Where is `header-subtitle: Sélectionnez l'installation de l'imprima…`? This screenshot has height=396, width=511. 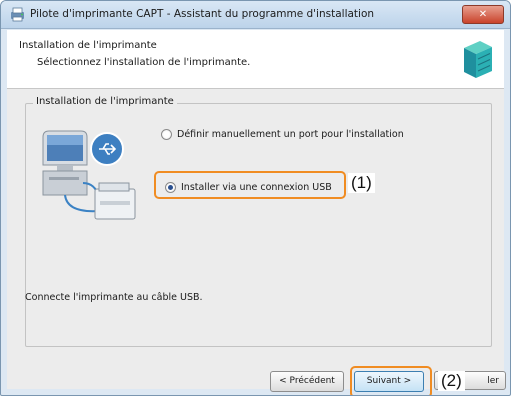 header-subtitle: Sélectionnez l'installation de l'imprima… is located at coordinates (144, 62).